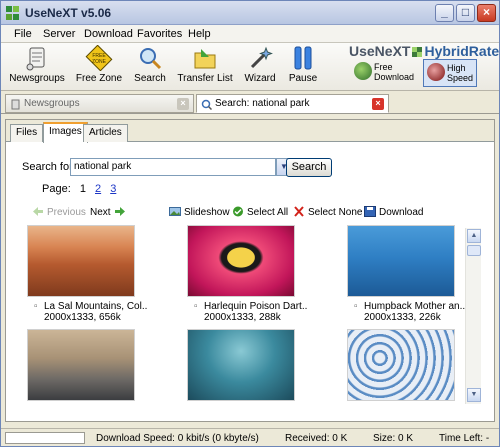 Image resolution: width=500 pixels, height=447 pixels. I want to click on scroll-thumb, so click(474, 250).